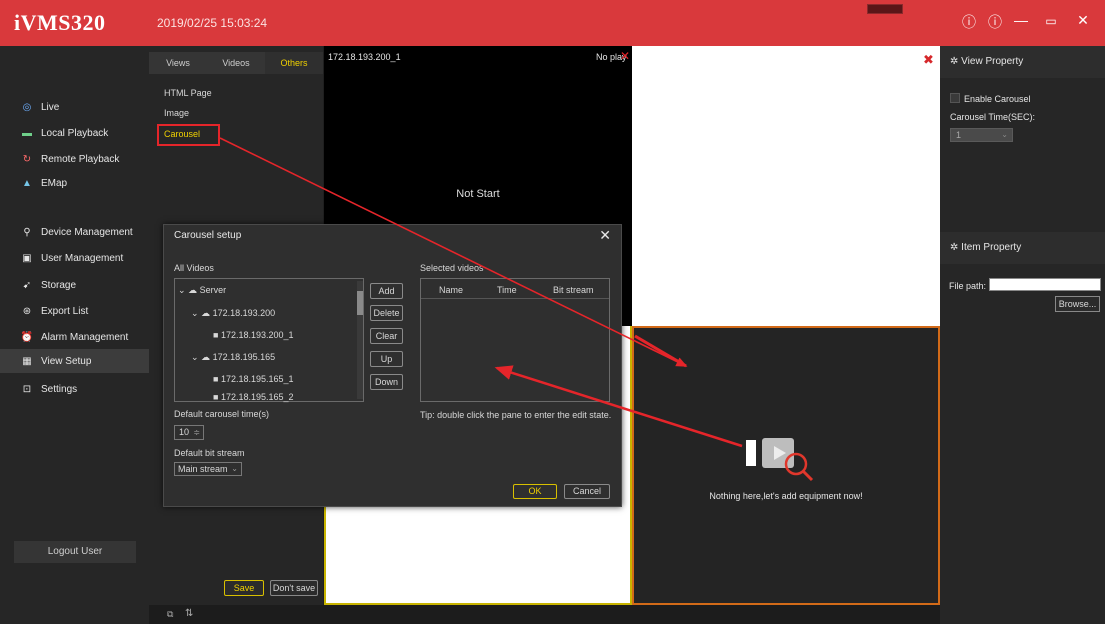  I want to click on arrow-pane-to-selected, so click(618, 406).